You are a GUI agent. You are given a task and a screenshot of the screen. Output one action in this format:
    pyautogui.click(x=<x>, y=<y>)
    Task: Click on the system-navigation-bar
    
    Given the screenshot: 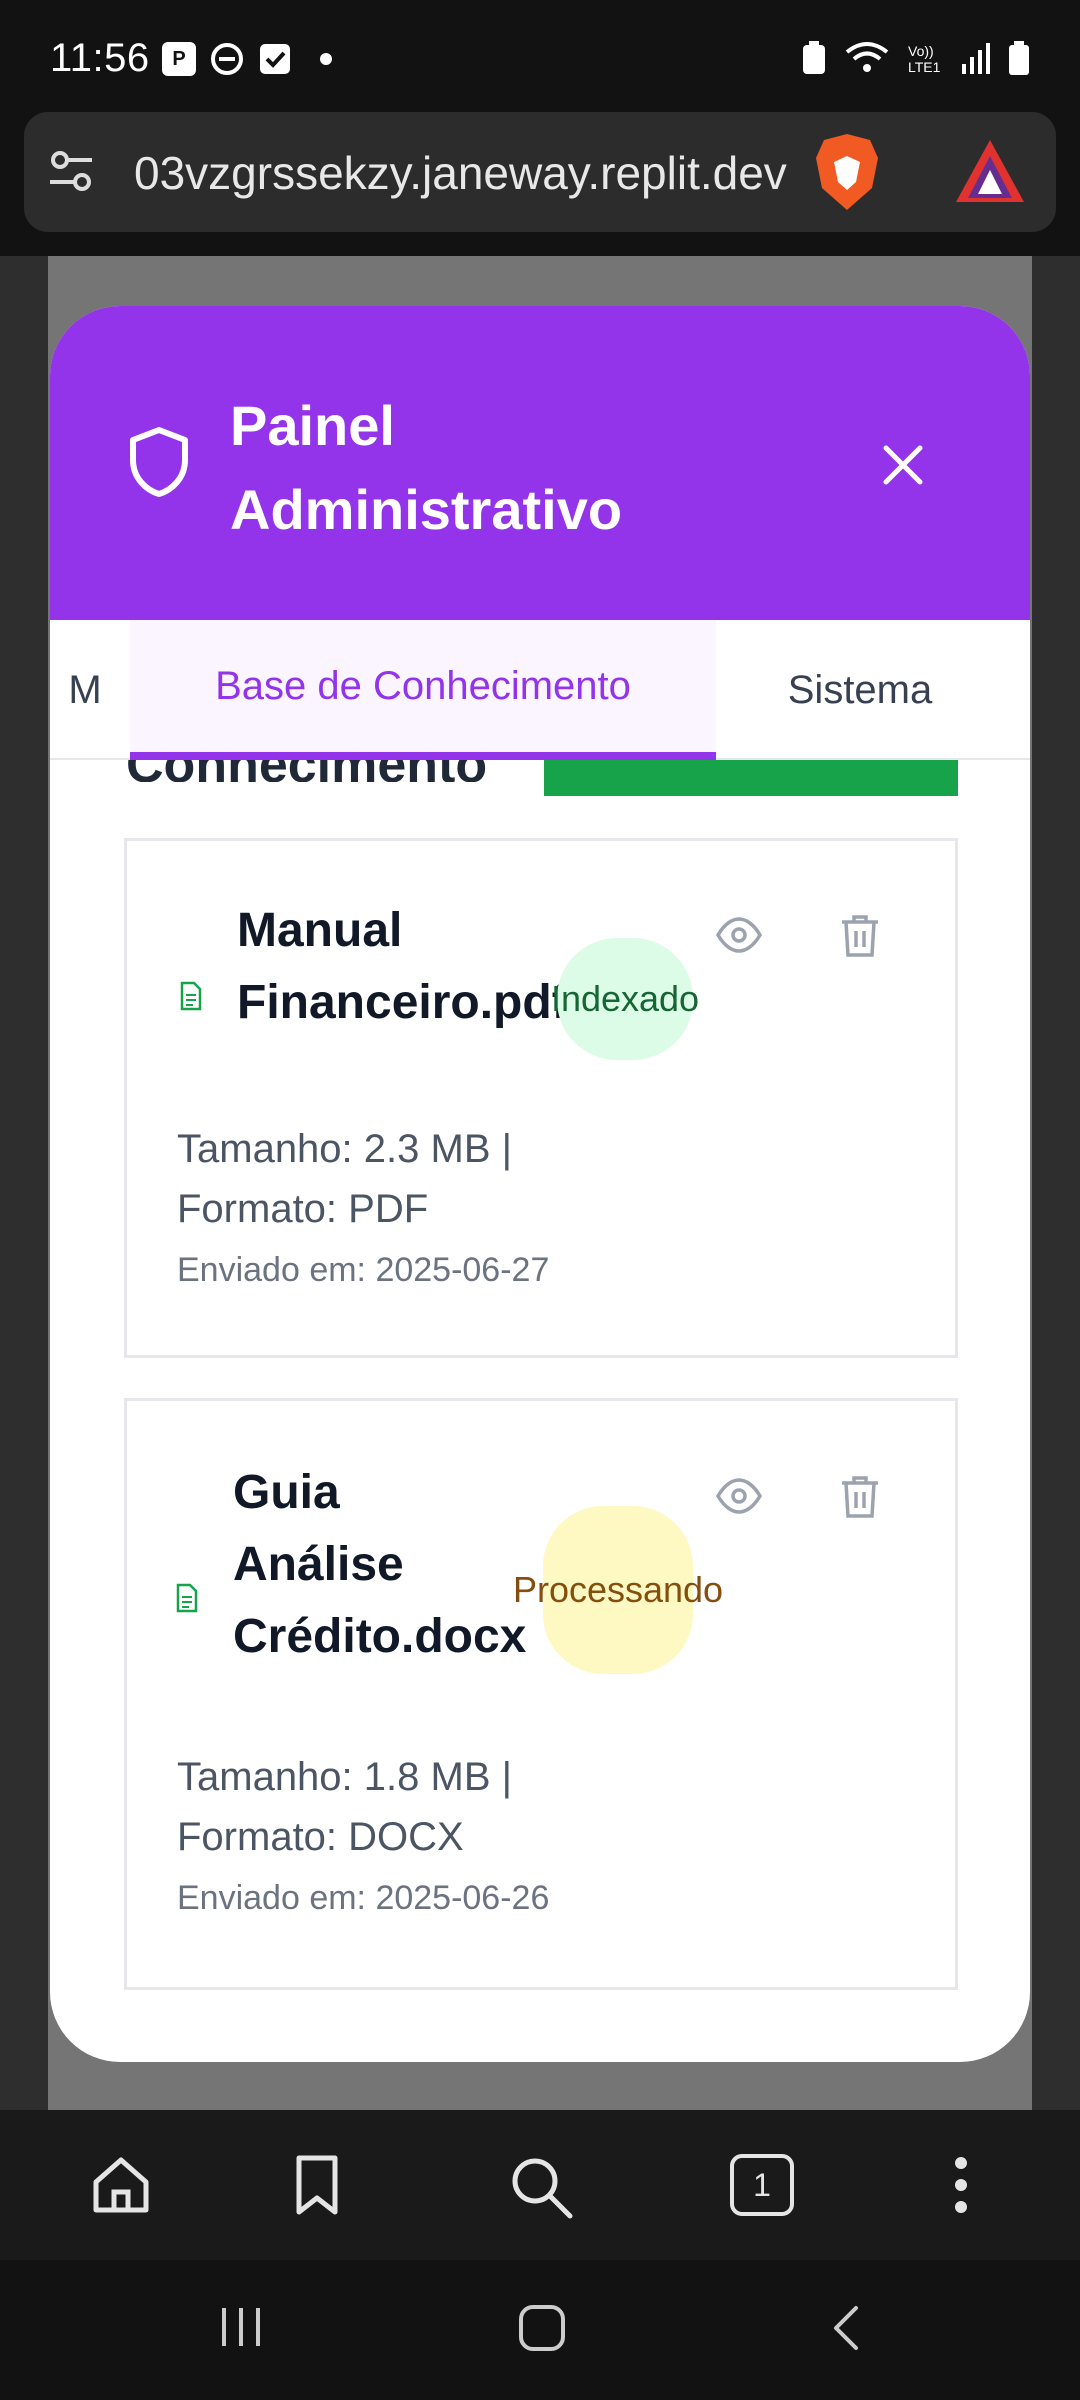 What is the action you would take?
    pyautogui.click(x=540, y=2330)
    